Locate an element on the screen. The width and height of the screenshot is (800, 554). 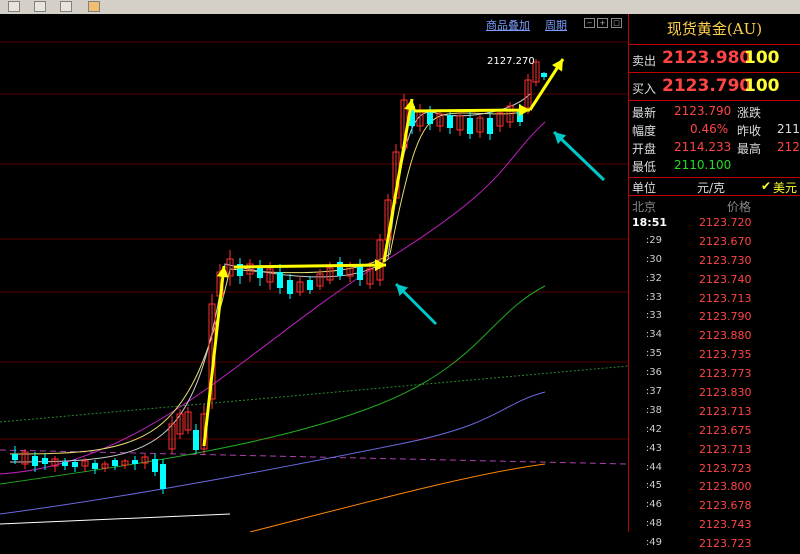
tick-row: :42 2123.675 is located at coordinates (714, 431).